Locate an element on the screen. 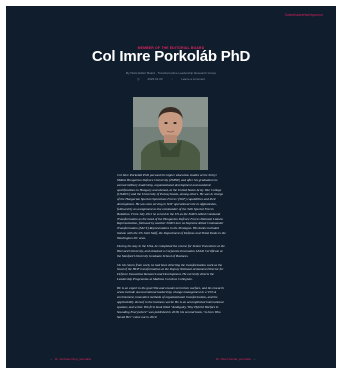 The height and width of the screenshot is (374, 342). clock-icon: ◷ is located at coordinates (138, 79).